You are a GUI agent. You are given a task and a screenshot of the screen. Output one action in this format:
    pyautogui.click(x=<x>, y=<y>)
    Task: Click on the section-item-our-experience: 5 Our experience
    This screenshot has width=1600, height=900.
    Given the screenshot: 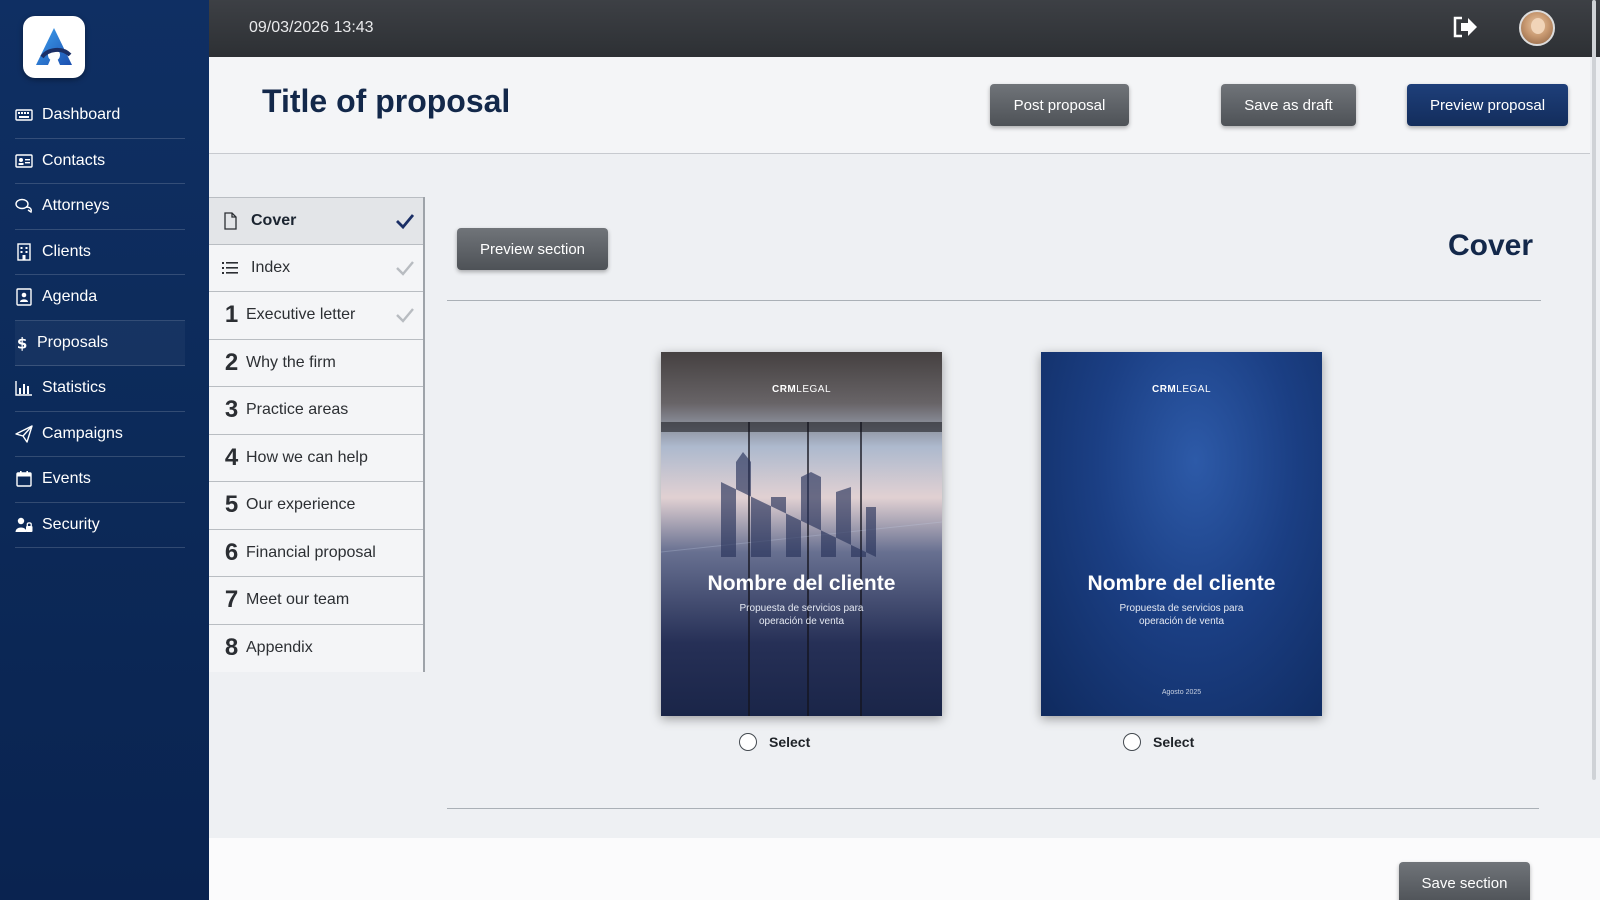 What is the action you would take?
    pyautogui.click(x=316, y=506)
    